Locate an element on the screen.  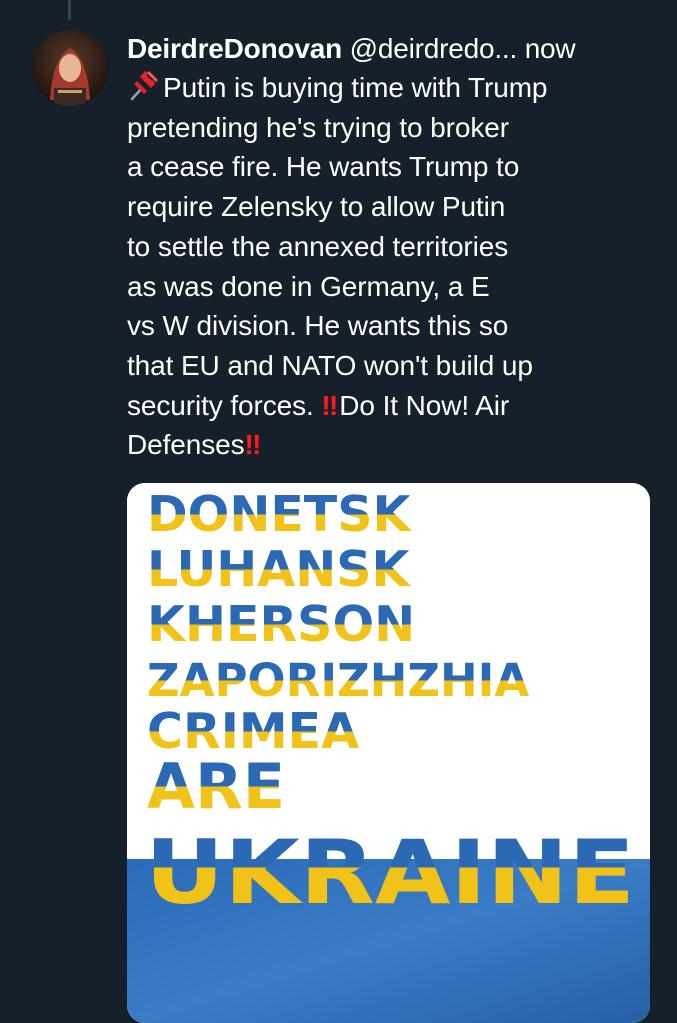
tweet-text-line-10: Defenses‼ is located at coordinates (392, 445).